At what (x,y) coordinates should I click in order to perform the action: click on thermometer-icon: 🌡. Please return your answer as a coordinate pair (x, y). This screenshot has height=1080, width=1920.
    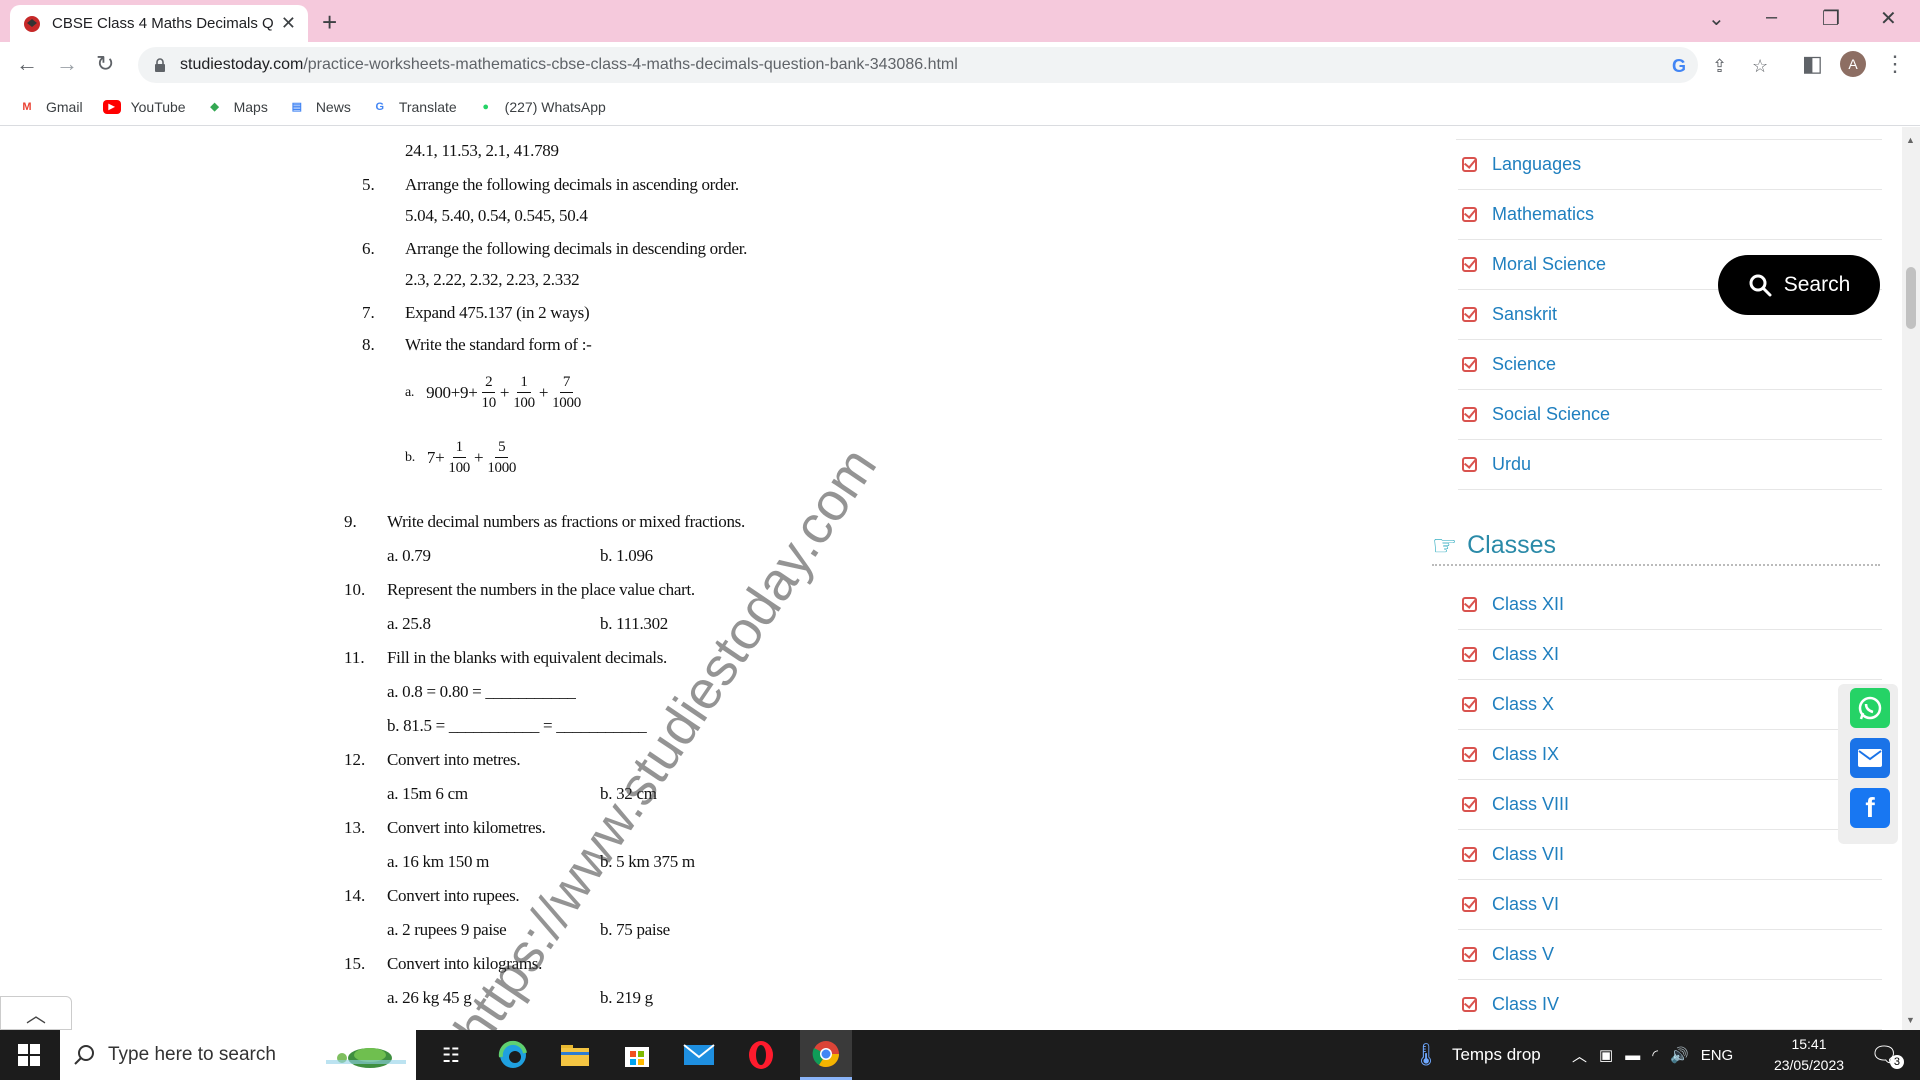
    Looking at the image, I should click on (1426, 1054).